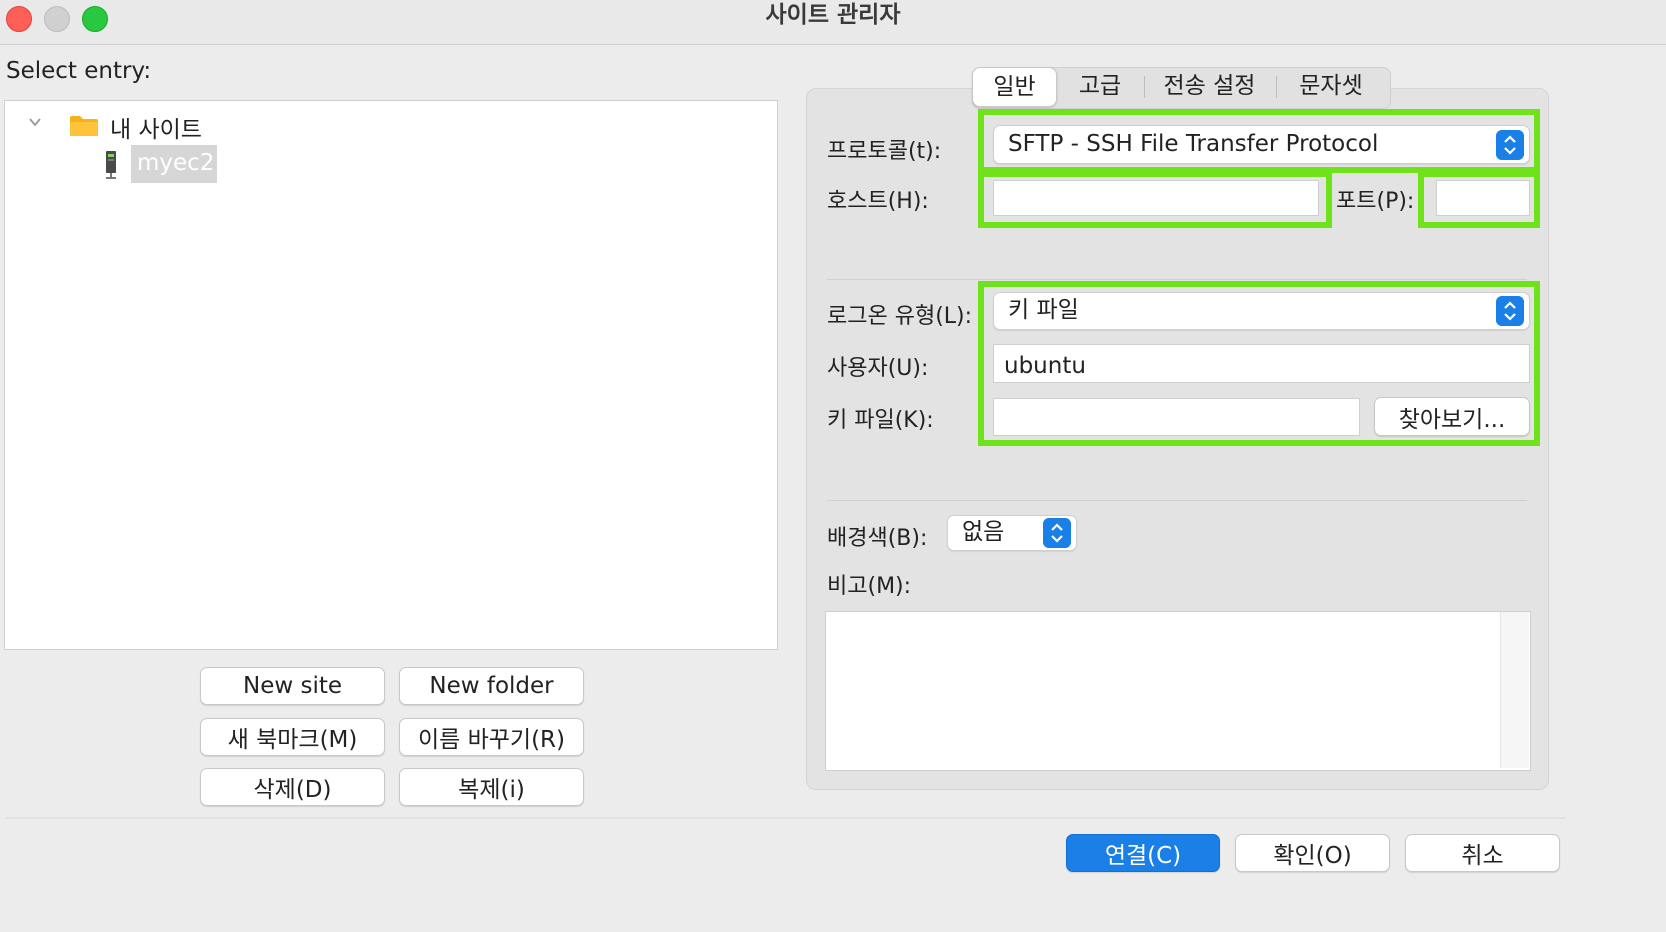 This screenshot has width=1666, height=932. Describe the element at coordinates (1209, 87) in the screenshot. I see `tab-transfer-settings: 전송 설정` at that location.